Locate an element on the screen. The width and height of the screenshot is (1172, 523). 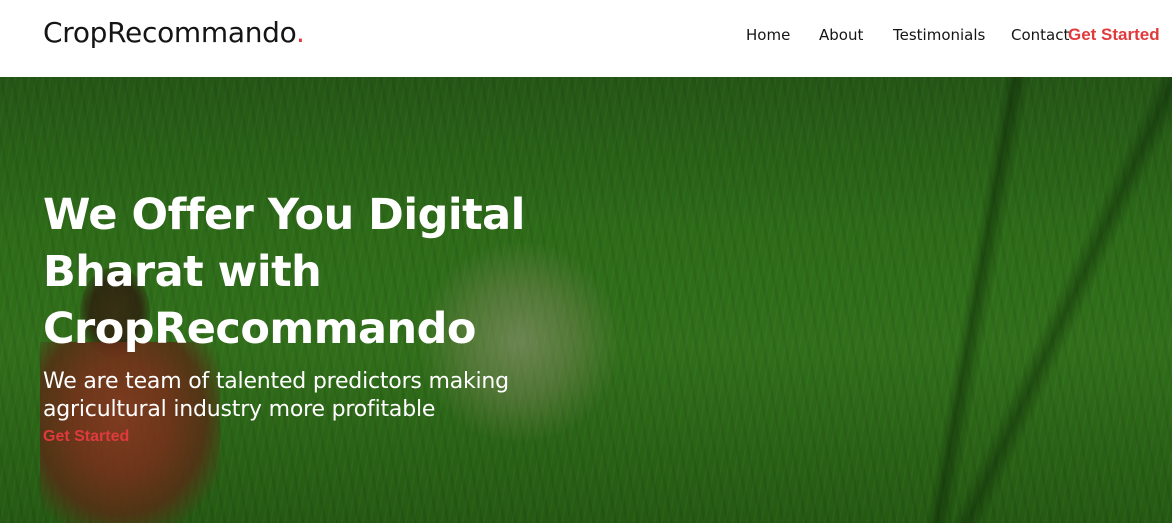
nav-link-contact: Contact is located at coordinates (1040, 35).